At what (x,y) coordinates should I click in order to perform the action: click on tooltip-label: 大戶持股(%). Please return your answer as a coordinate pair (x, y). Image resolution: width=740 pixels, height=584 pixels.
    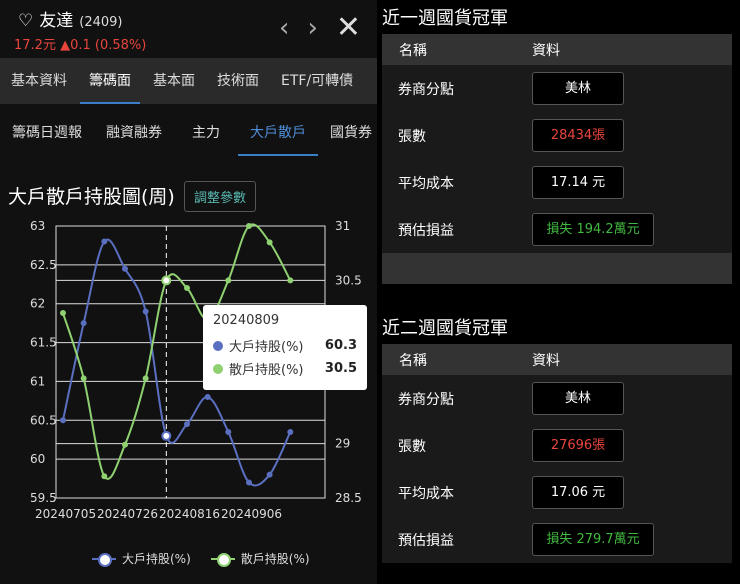
    Looking at the image, I should click on (266, 347).